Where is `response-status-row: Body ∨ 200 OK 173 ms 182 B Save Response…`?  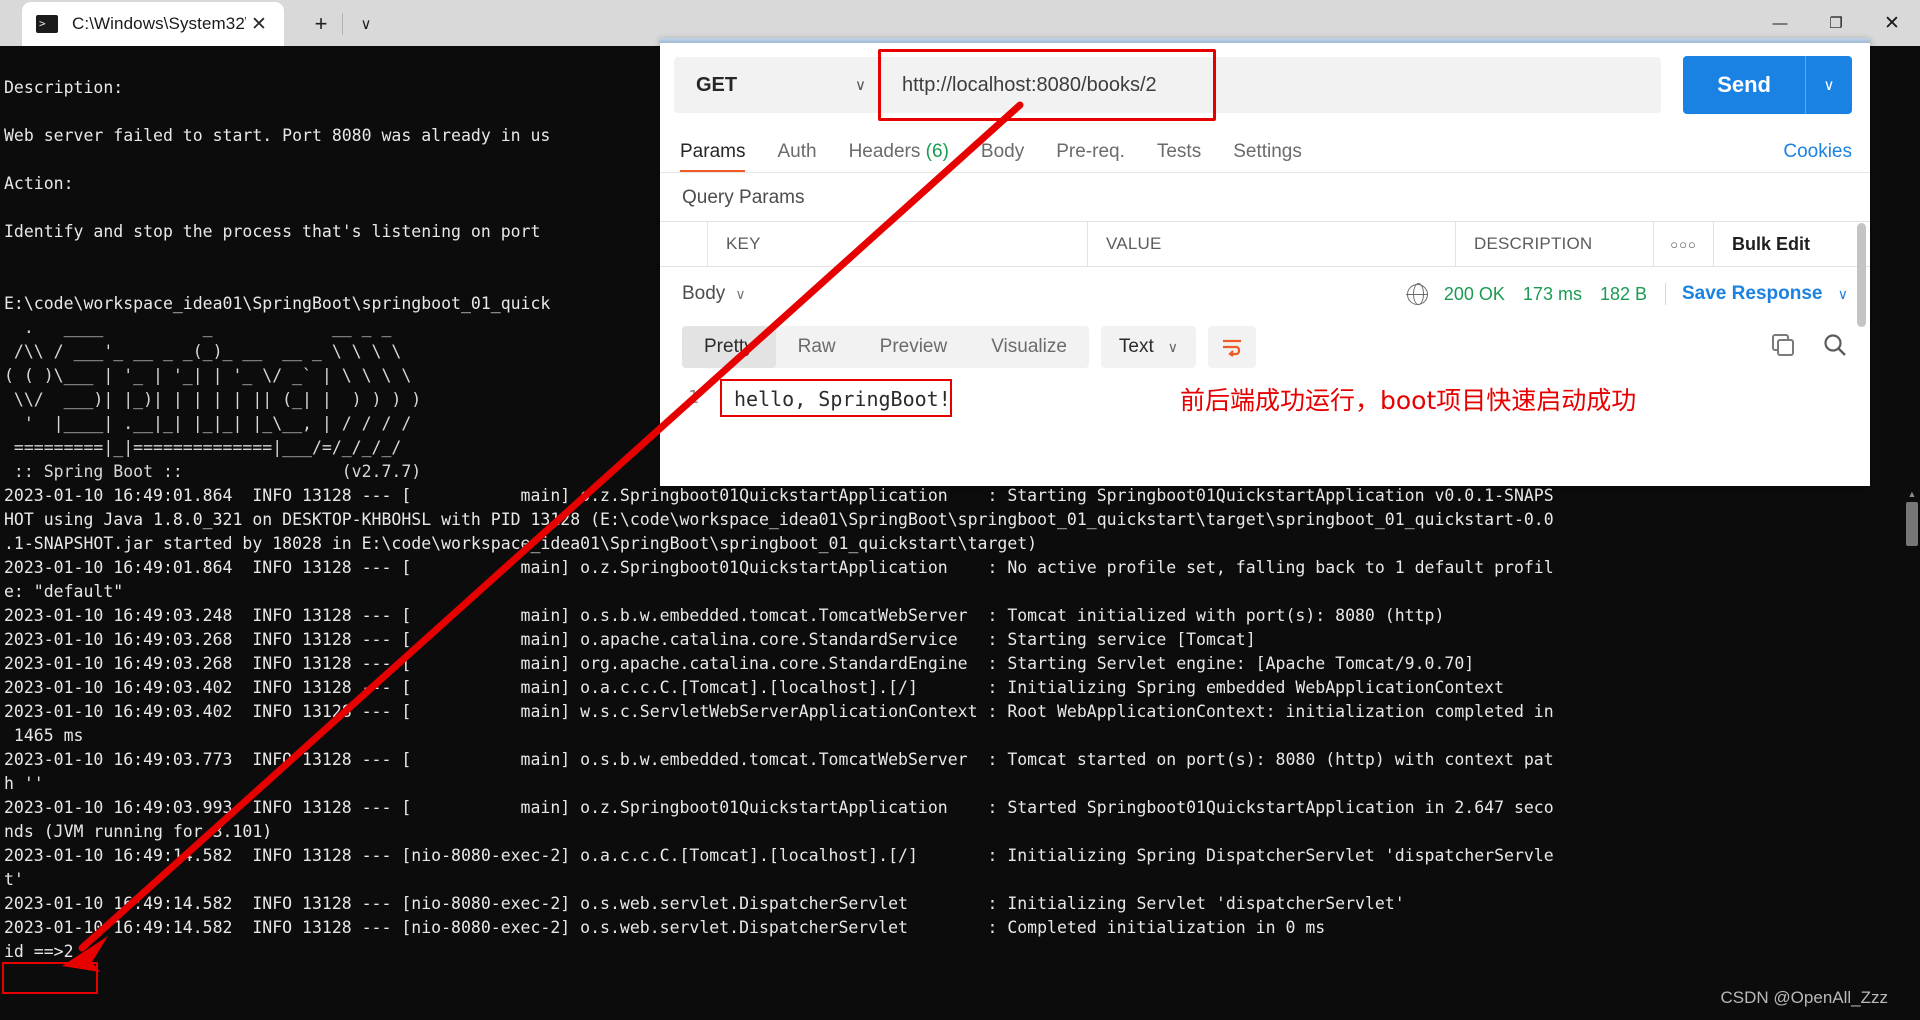 response-status-row: Body ∨ 200 OK 173 ms 182 B Save Response… is located at coordinates (1265, 294).